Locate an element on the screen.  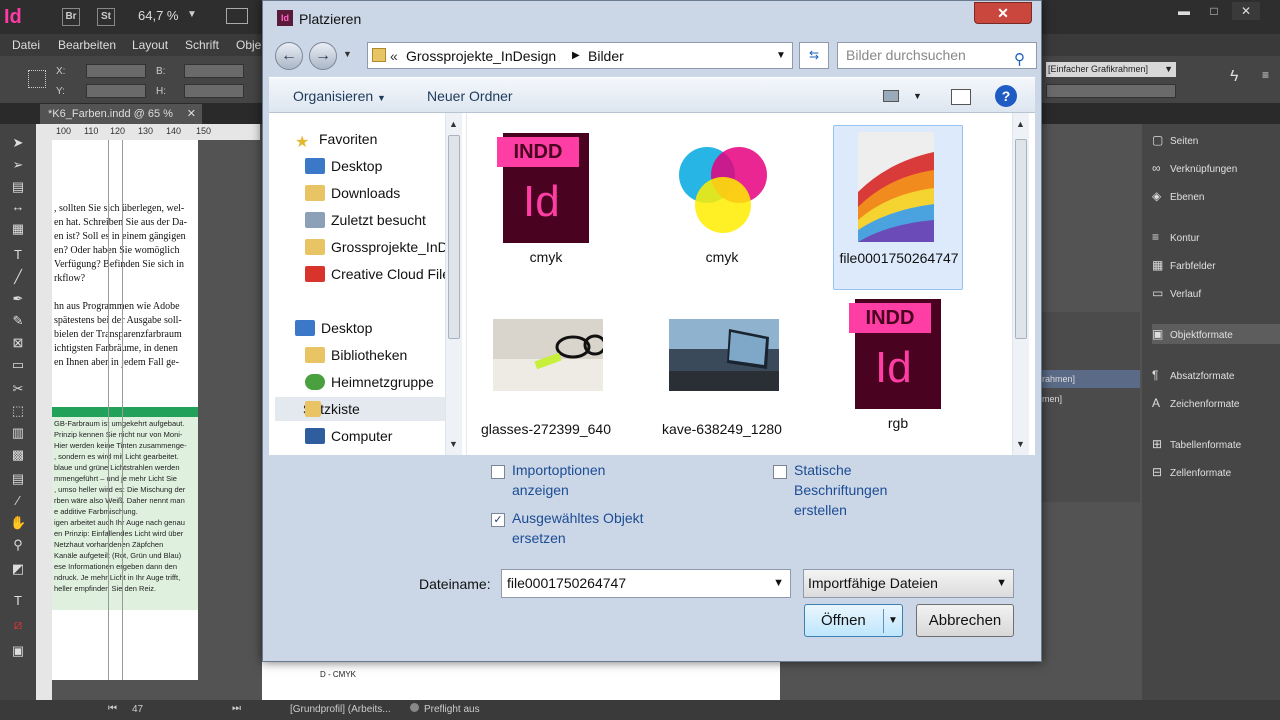
gap-tool-icon: ↔ is located at coordinates (18, 207).